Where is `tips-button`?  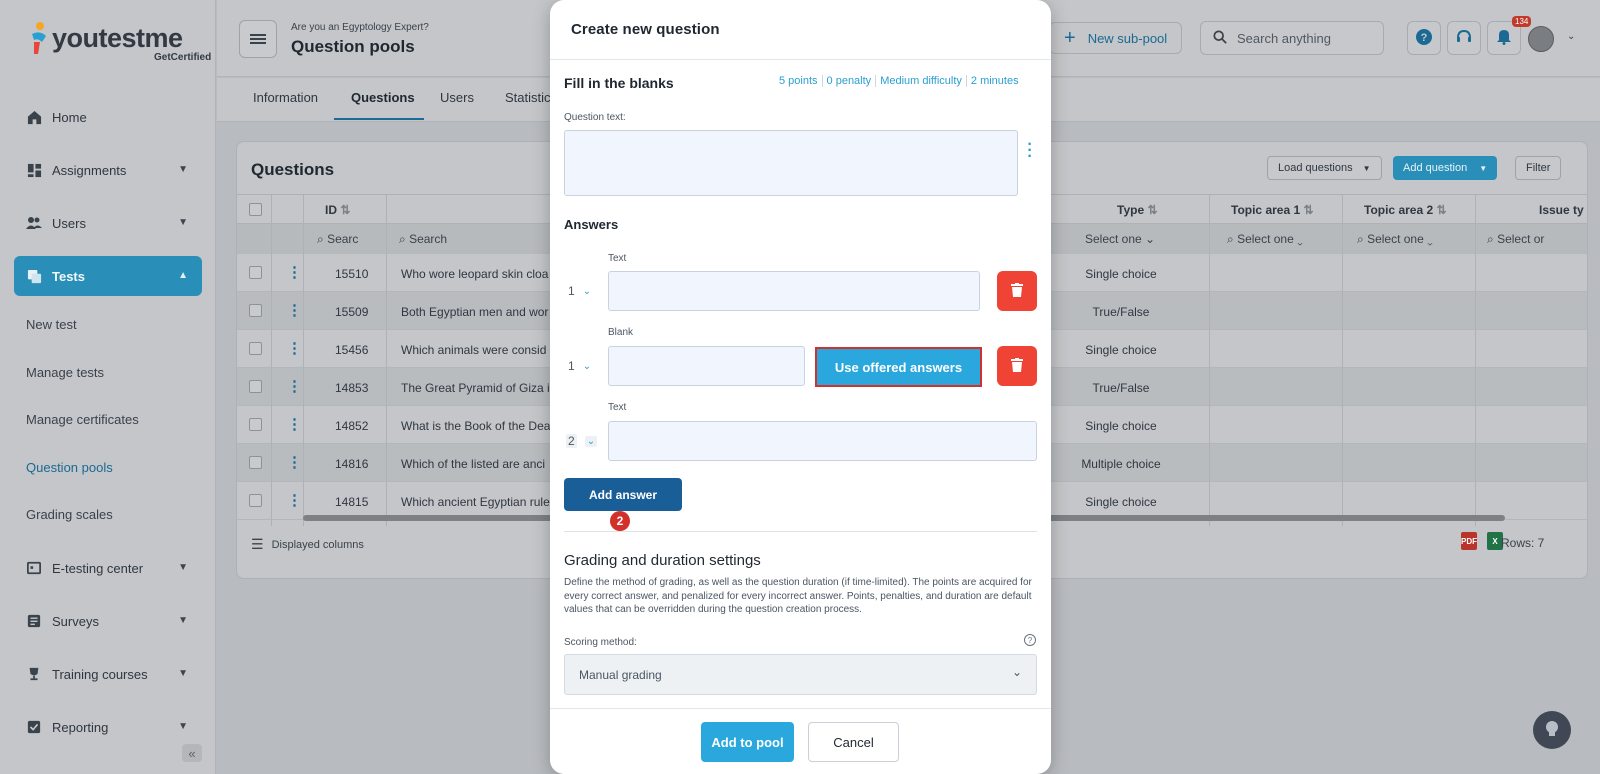 tips-button is located at coordinates (1552, 730).